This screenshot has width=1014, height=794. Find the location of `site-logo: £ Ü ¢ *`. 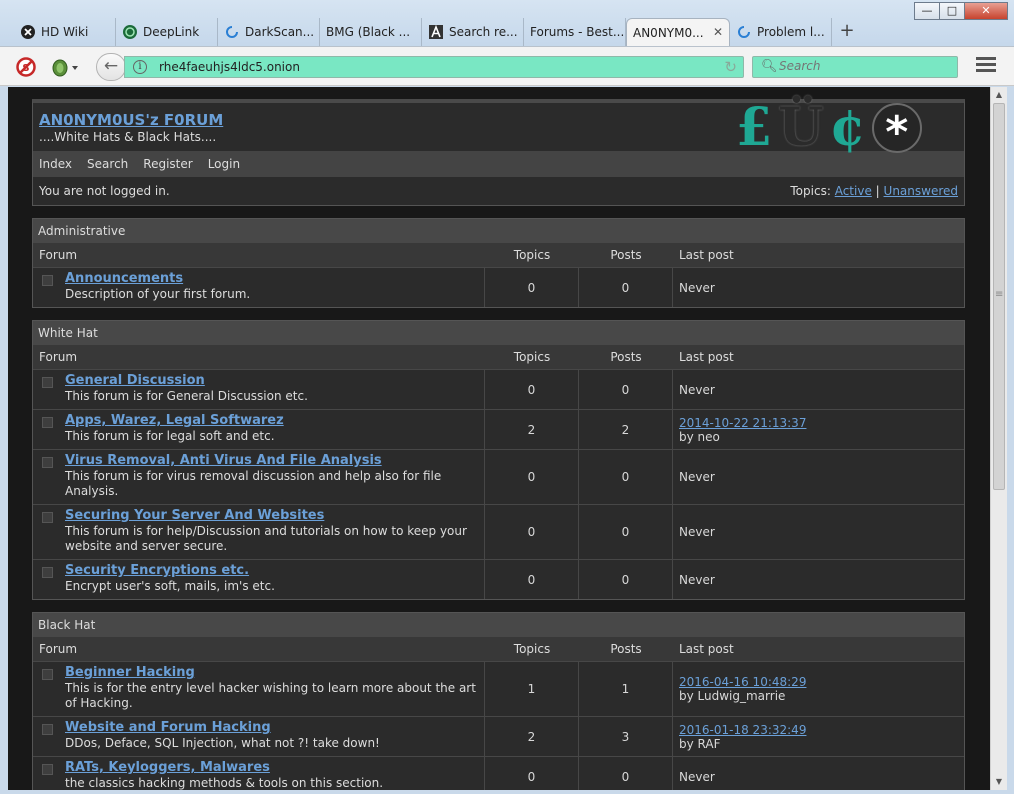

site-logo: £ Ü ¢ * is located at coordinates (829, 127).